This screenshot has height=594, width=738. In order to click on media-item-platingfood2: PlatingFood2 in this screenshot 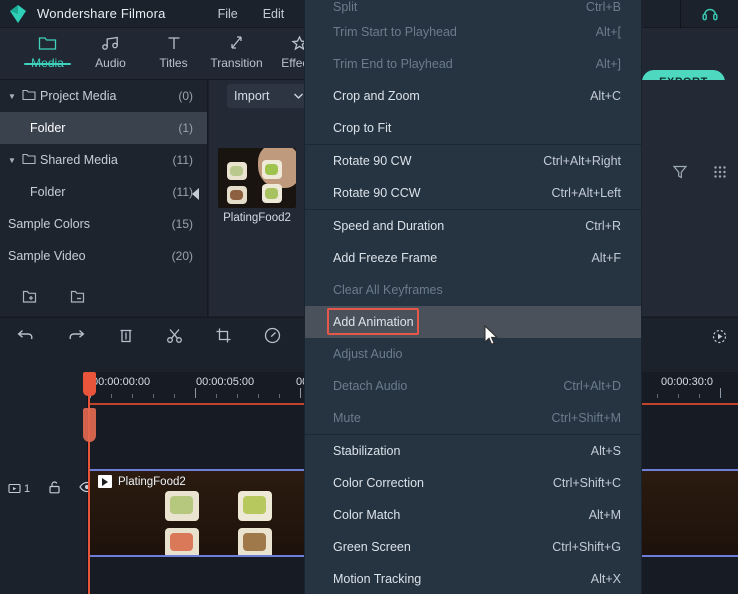, I will do `click(257, 186)`.